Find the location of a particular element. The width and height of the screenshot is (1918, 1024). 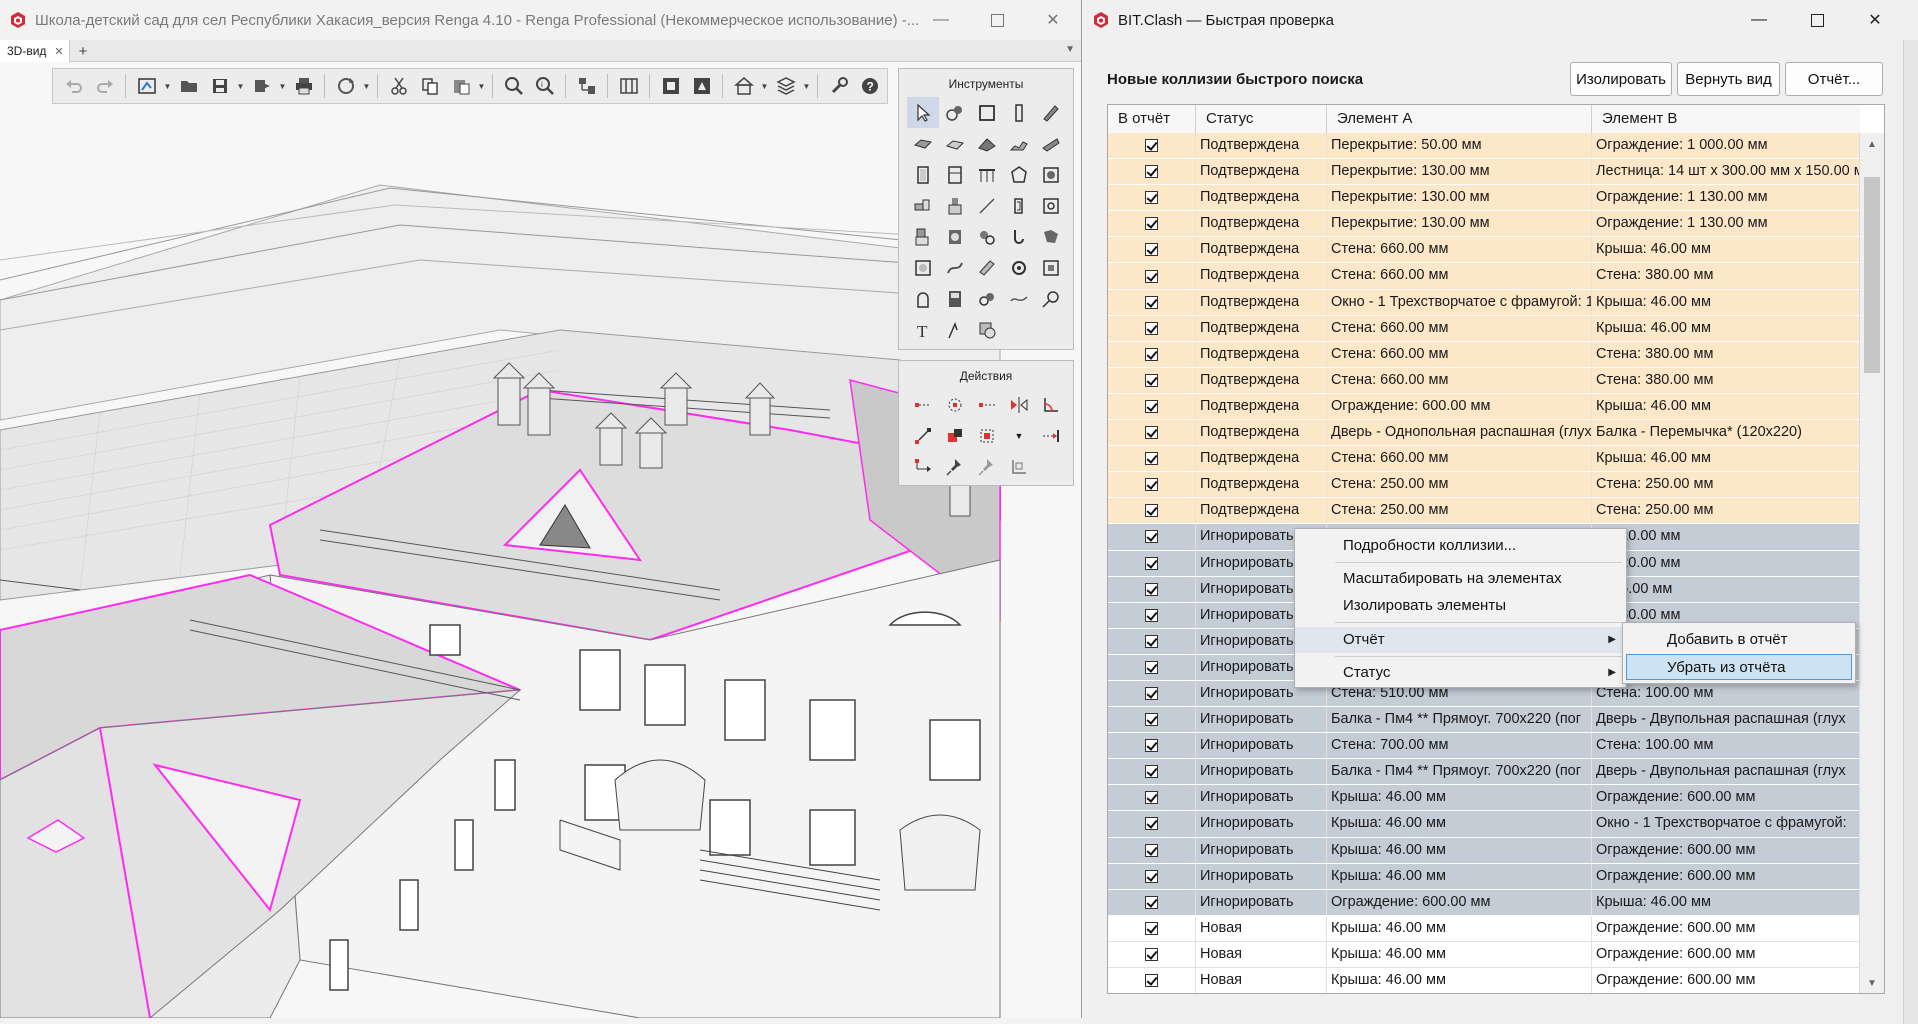

hatch-tool-button is located at coordinates (987, 329).